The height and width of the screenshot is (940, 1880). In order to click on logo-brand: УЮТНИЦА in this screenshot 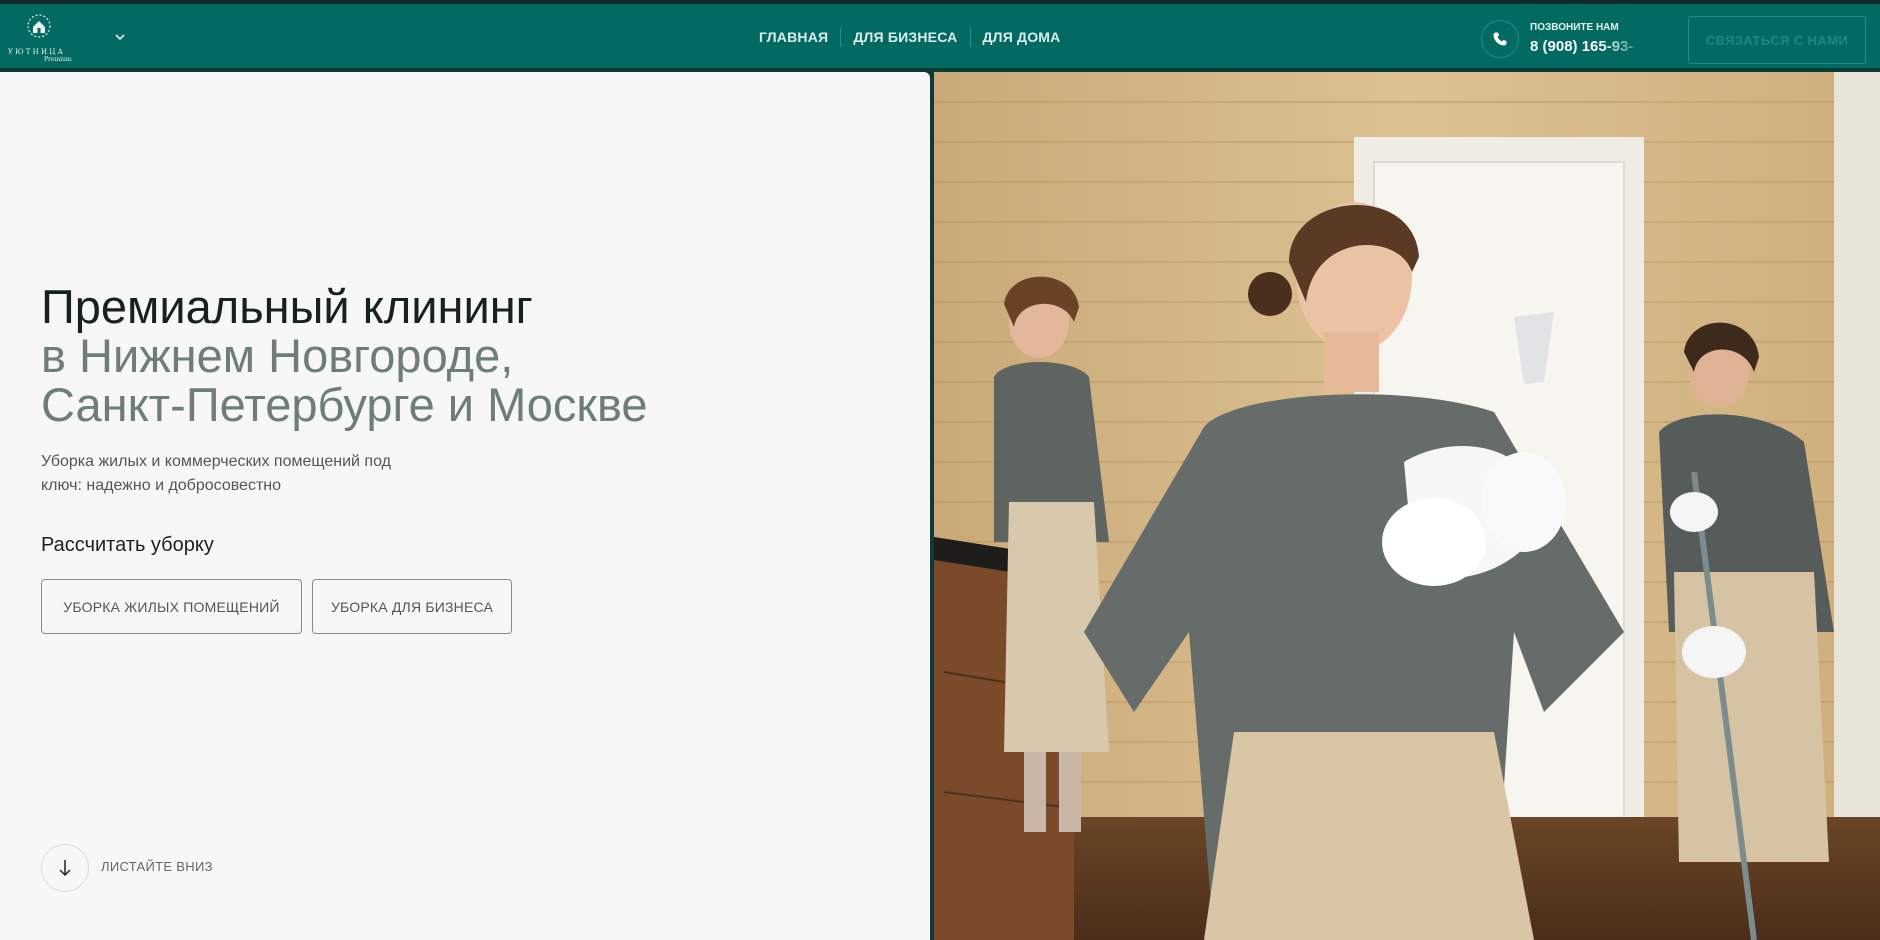, I will do `click(37, 52)`.